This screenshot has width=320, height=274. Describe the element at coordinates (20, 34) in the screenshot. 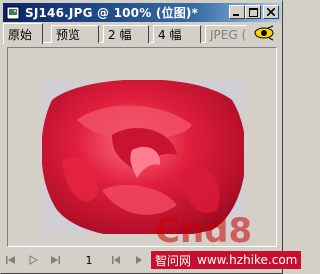

I see `tab-label: 原始` at that location.